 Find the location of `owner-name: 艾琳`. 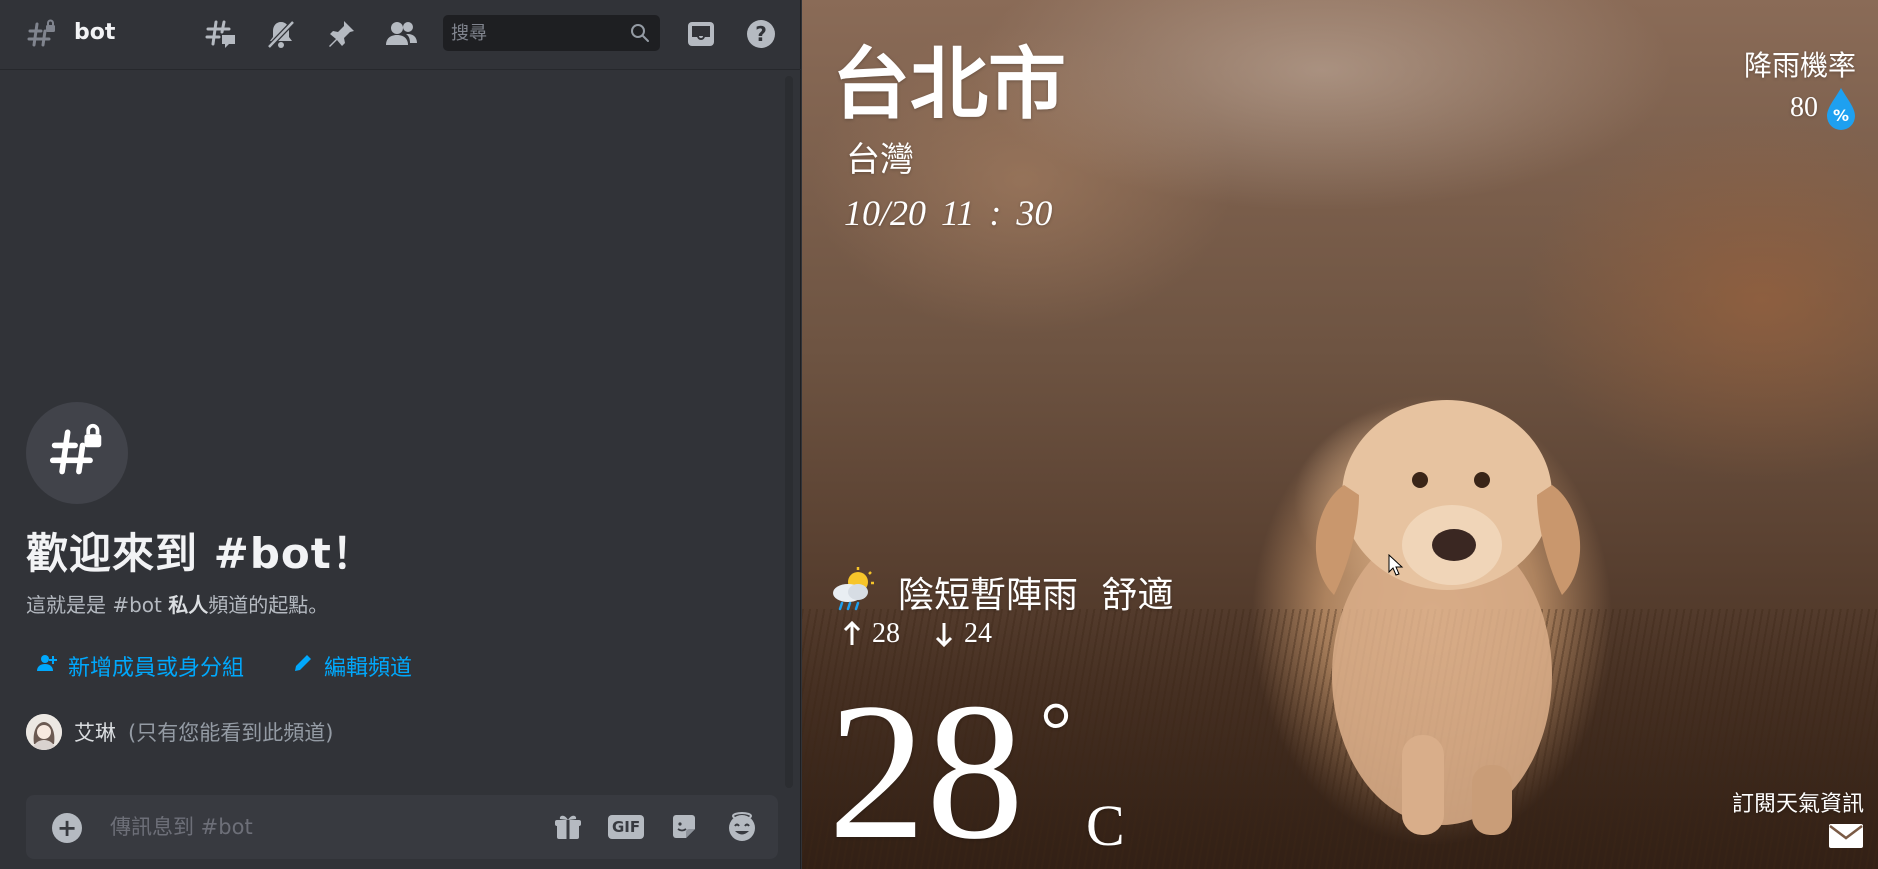

owner-name: 艾琳 is located at coordinates (95, 732).